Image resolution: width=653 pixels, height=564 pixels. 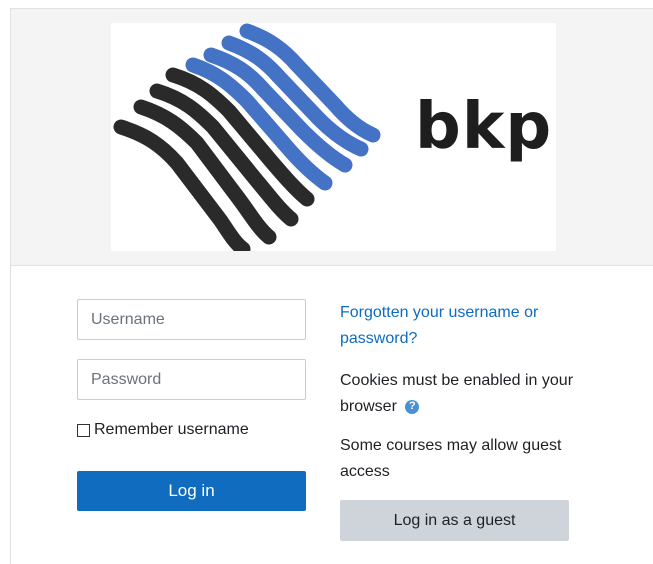 What do you see at coordinates (191, 491) in the screenshot?
I see `login-button: Log in` at bounding box center [191, 491].